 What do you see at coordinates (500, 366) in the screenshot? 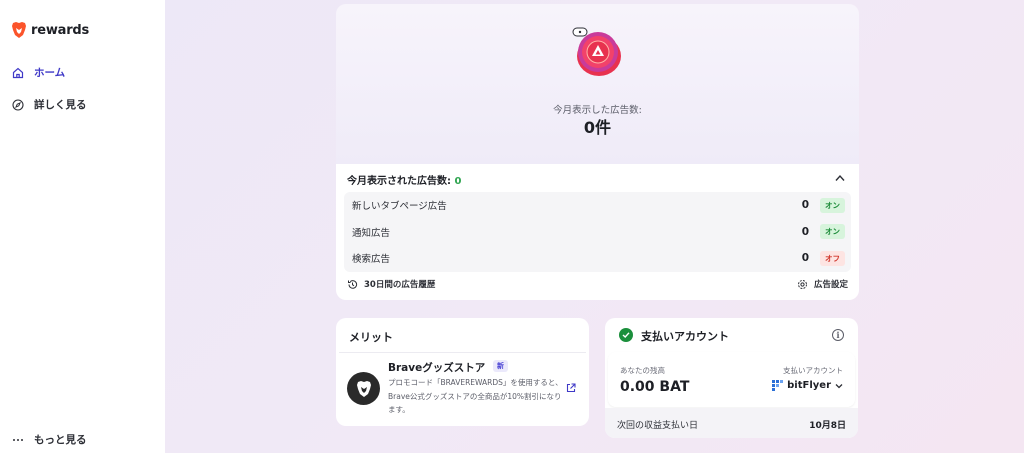
I see `new-badge: 新` at bounding box center [500, 366].